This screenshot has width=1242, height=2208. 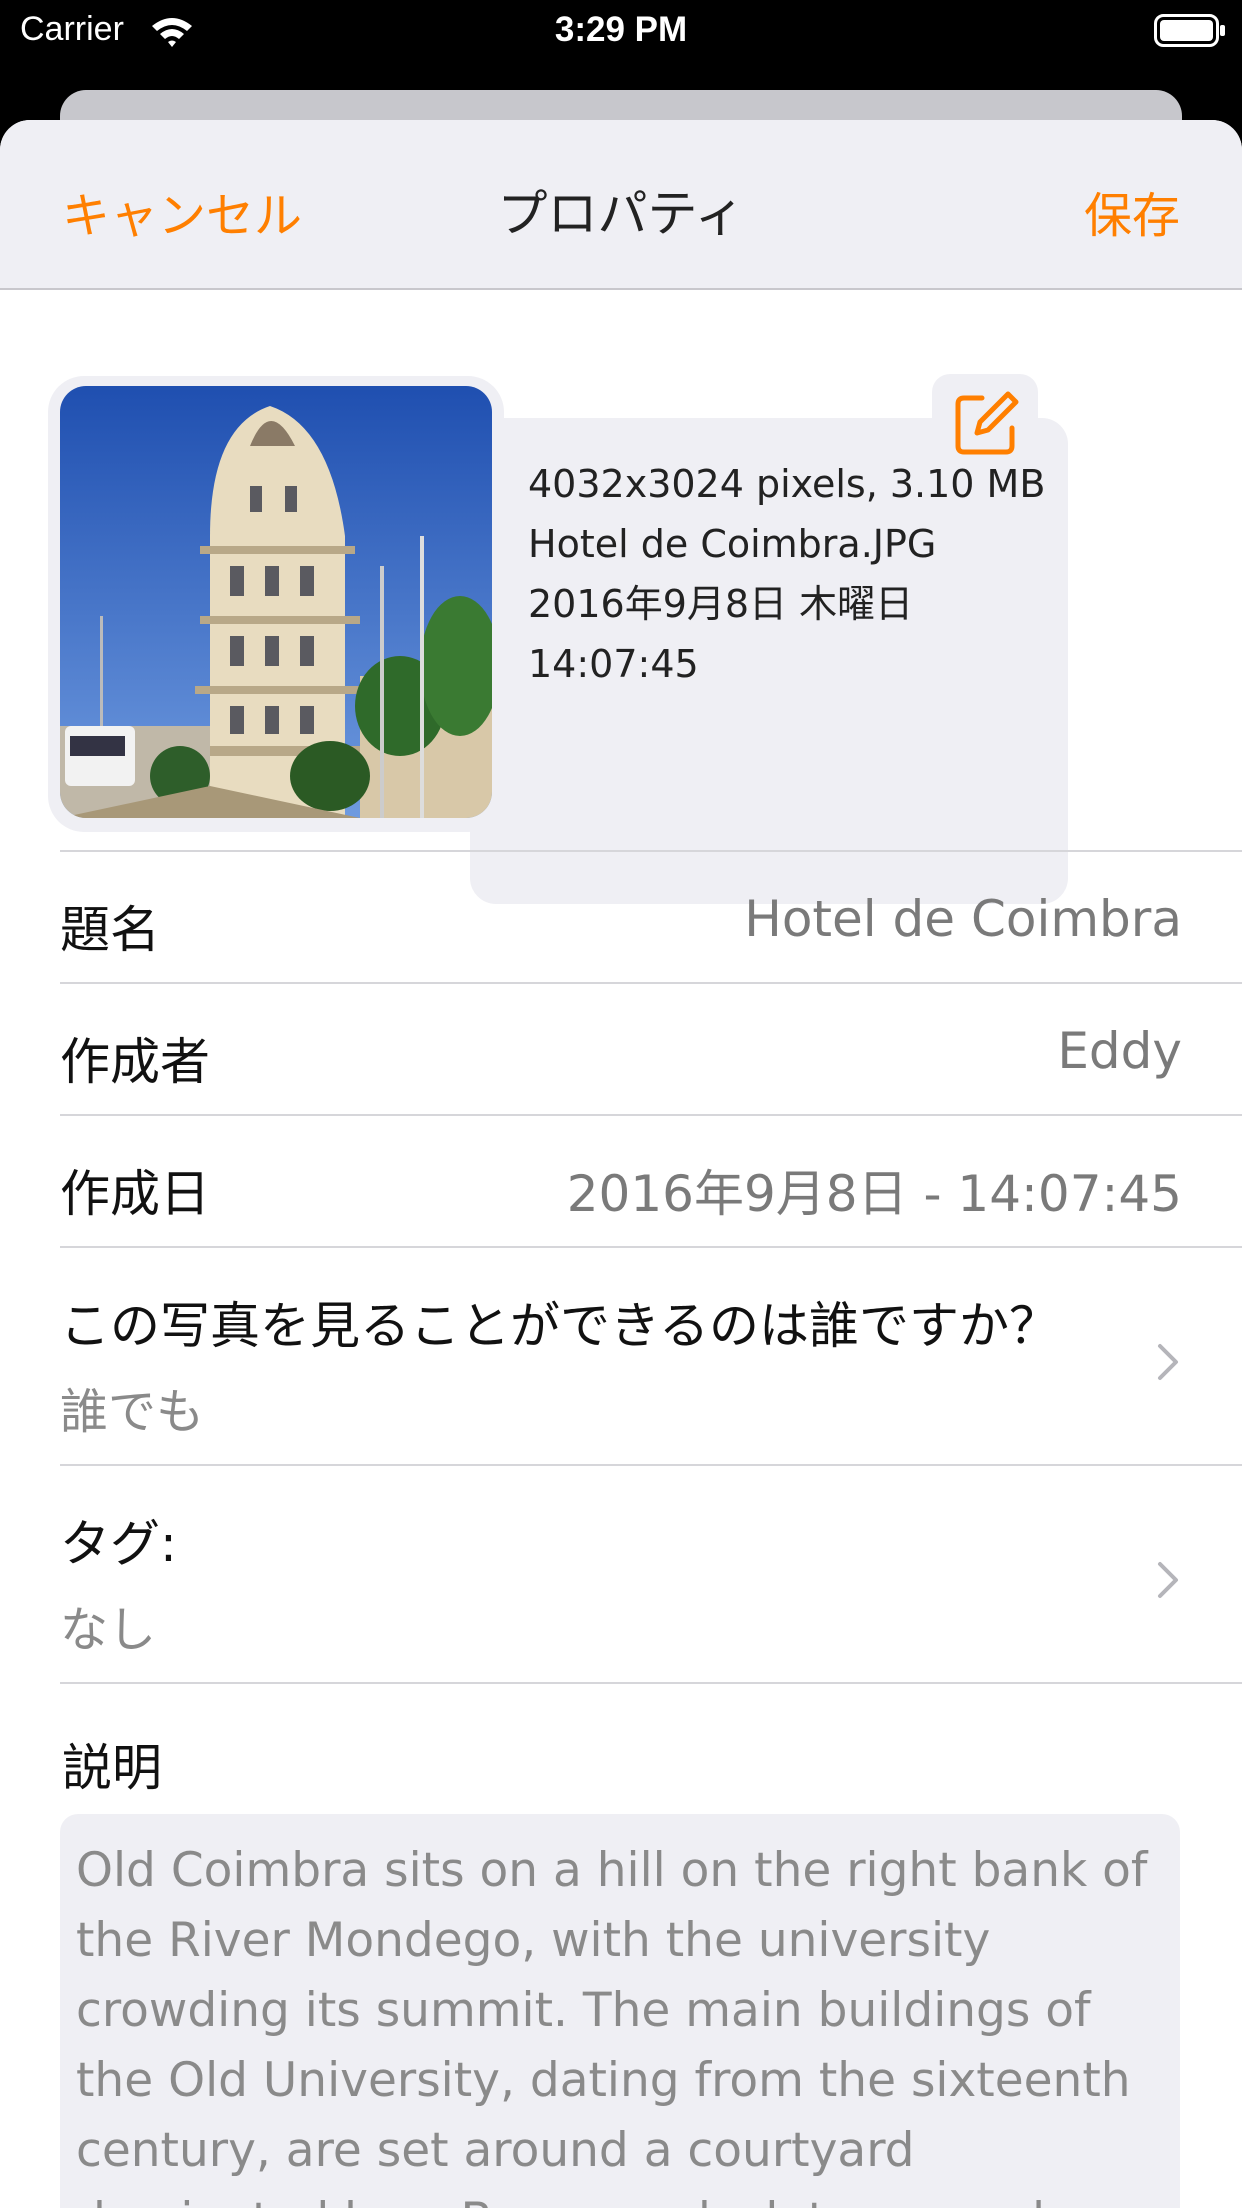 What do you see at coordinates (276, 602) in the screenshot?
I see `photo-thumbnail` at bounding box center [276, 602].